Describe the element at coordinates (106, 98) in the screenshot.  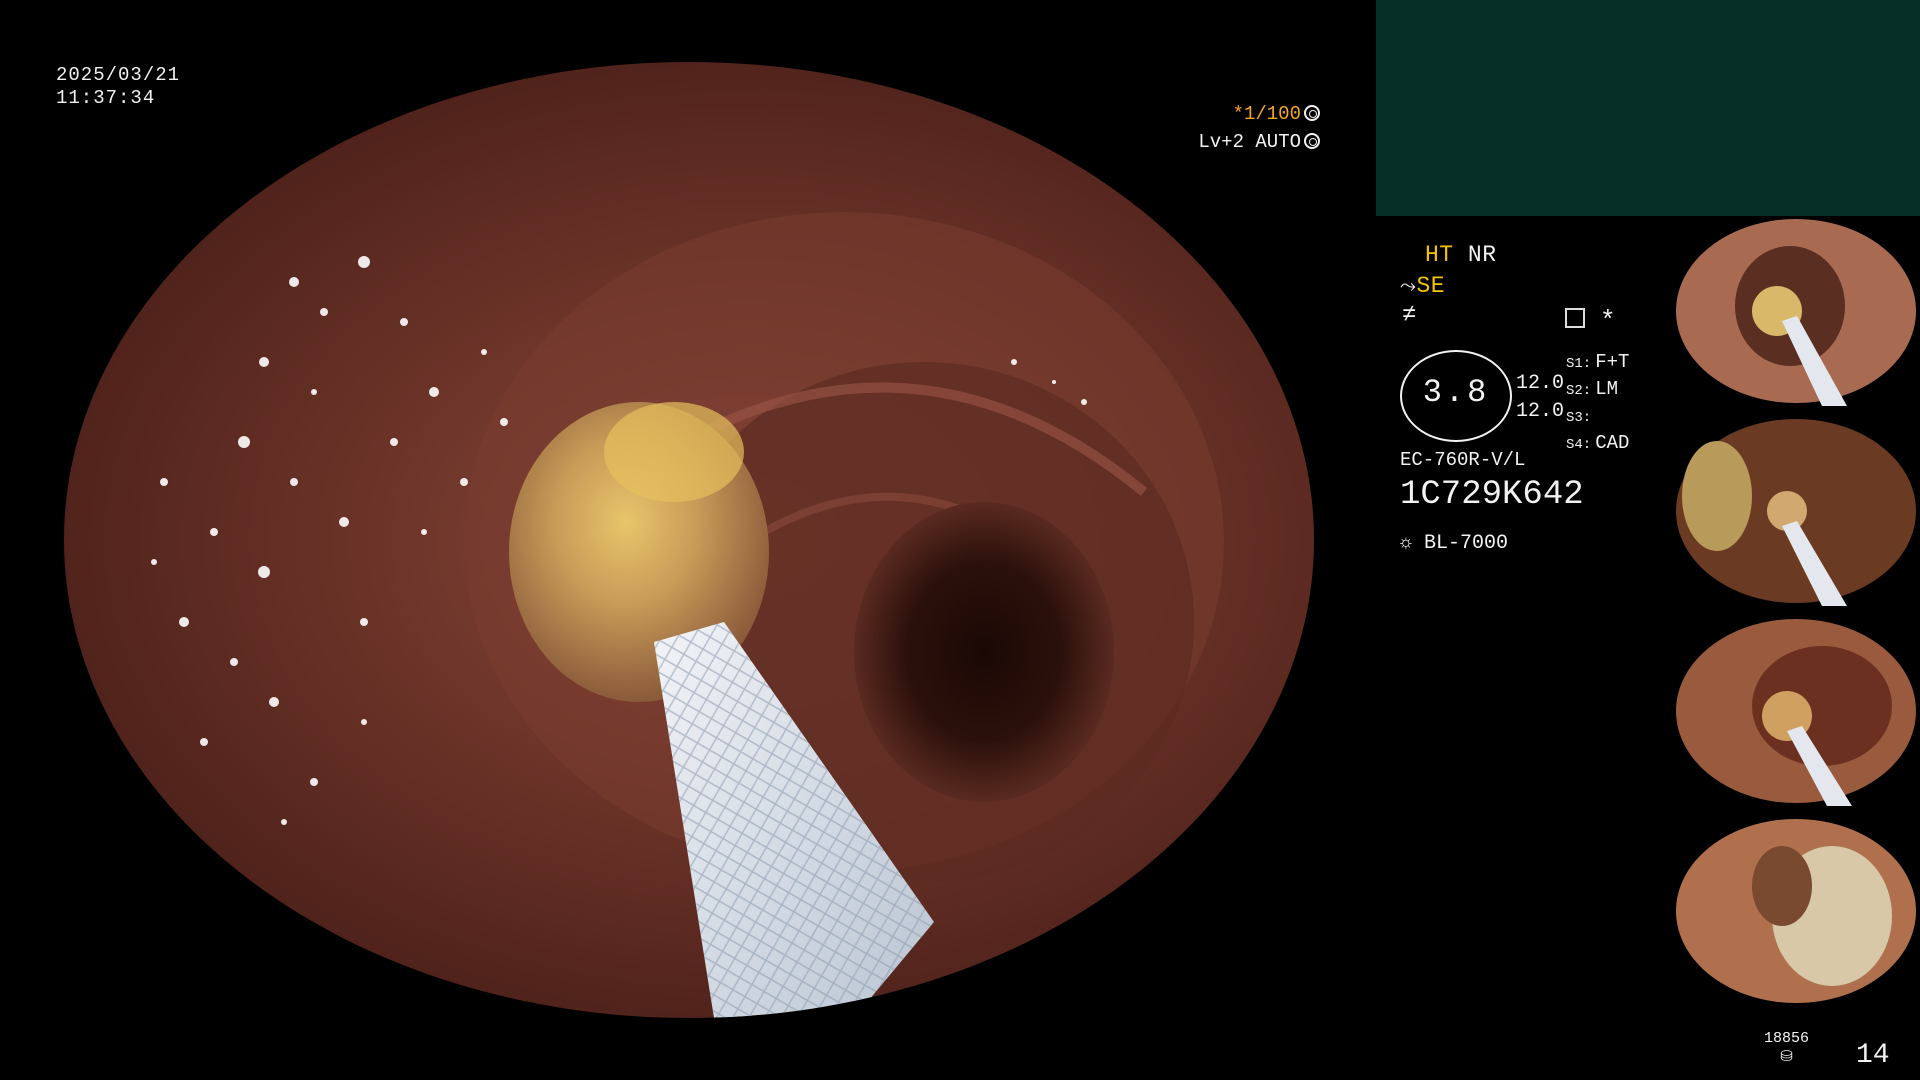
I see `time-text: 11:37:34` at that location.